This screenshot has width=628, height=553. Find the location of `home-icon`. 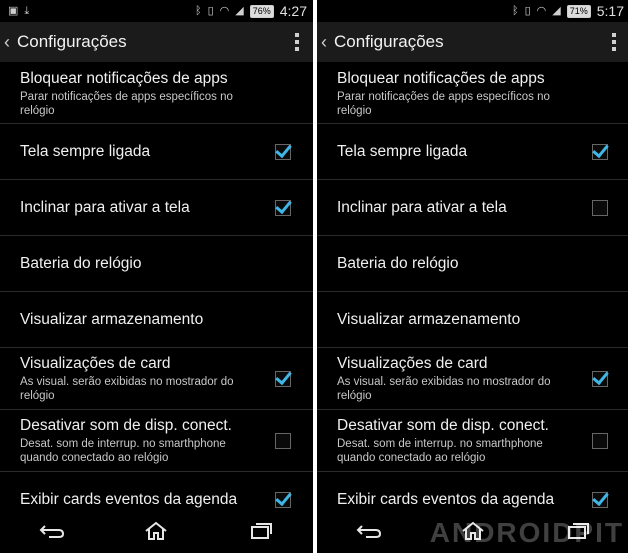

home-icon is located at coordinates (156, 531).